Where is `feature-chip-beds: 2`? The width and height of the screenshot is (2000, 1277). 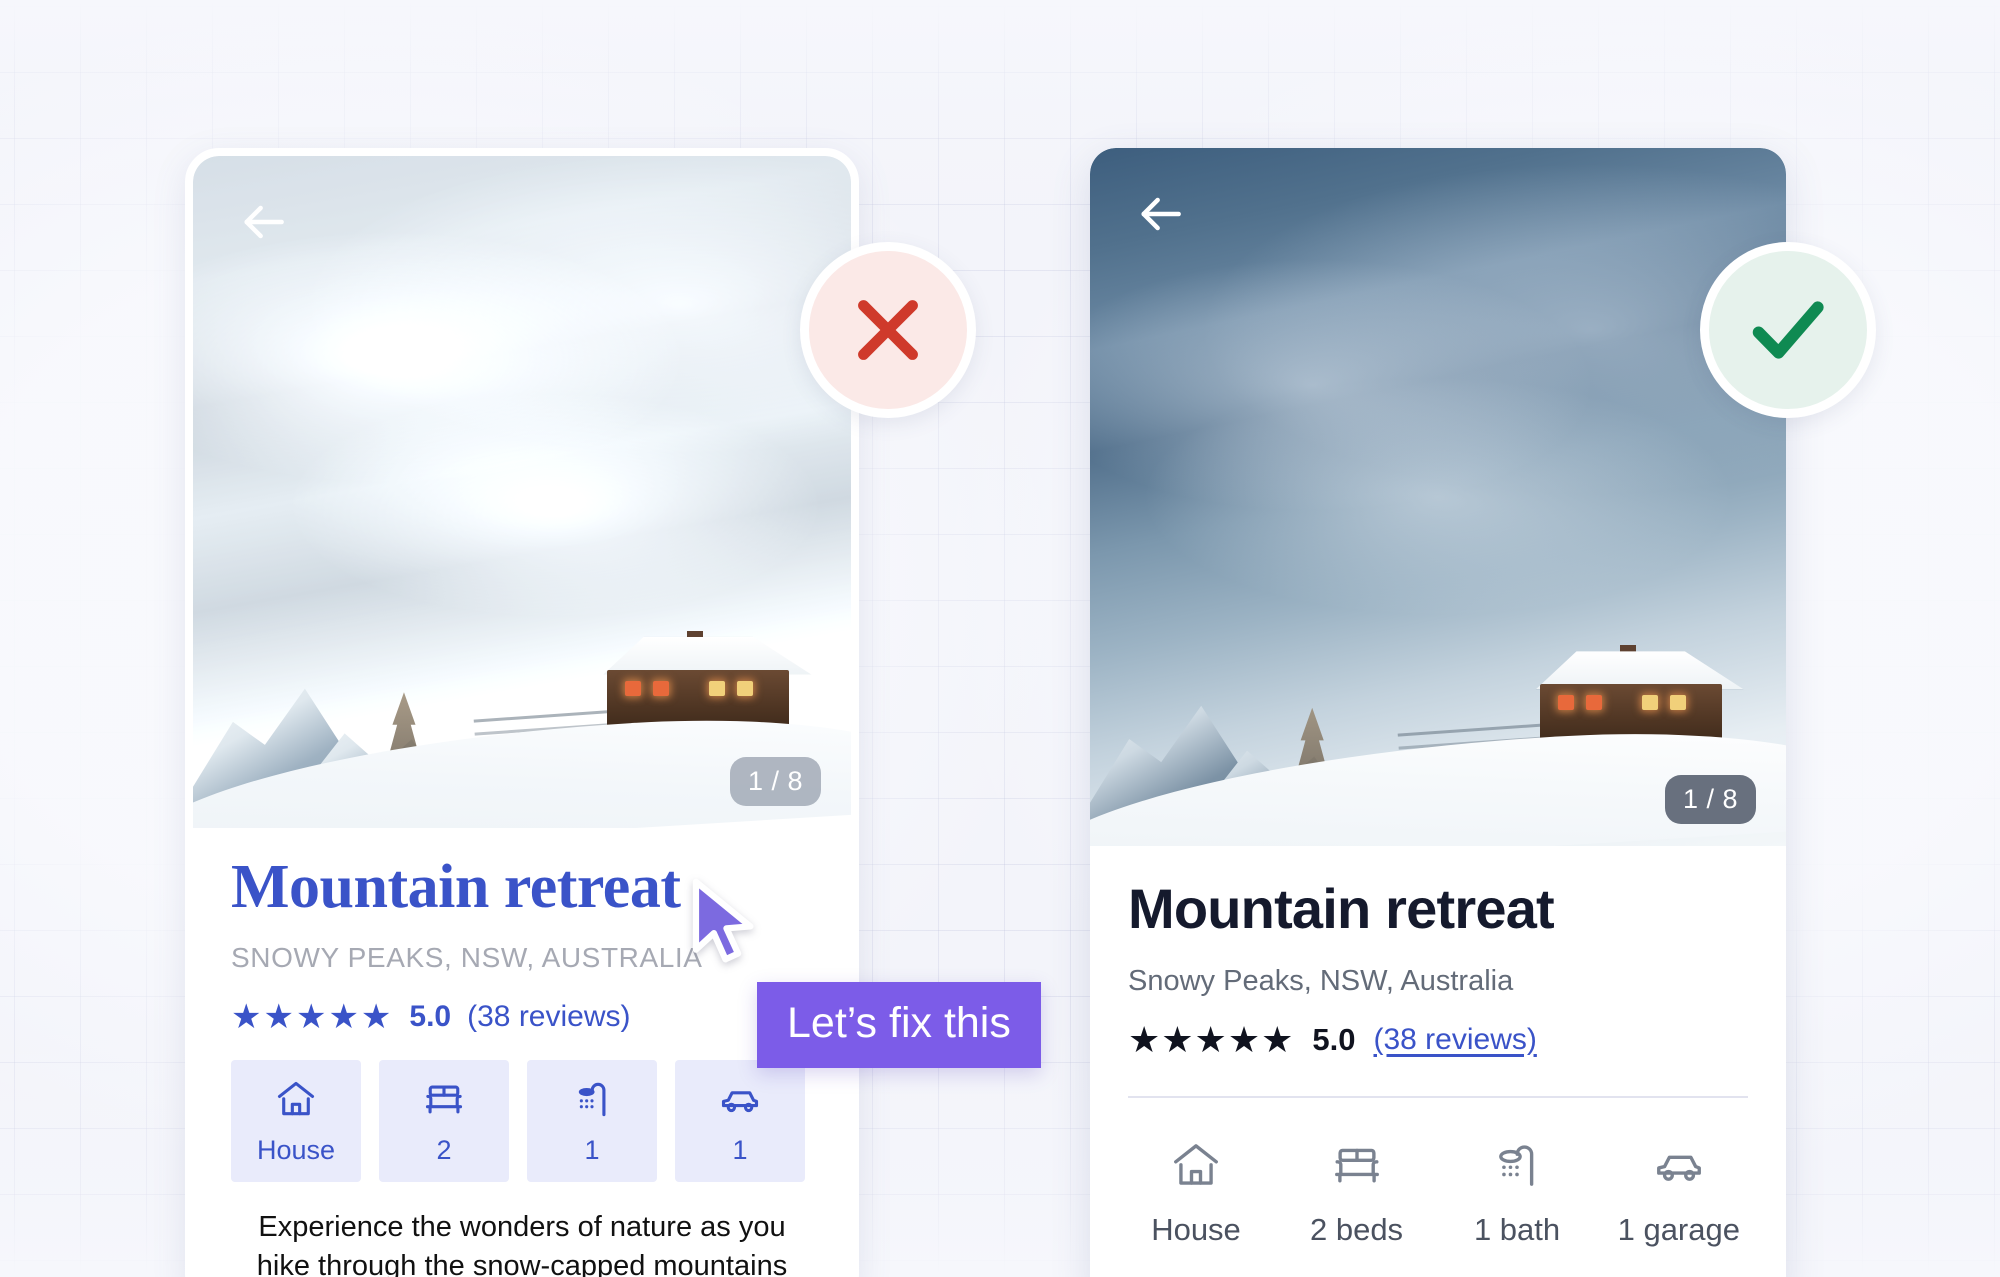
feature-chip-beds: 2 is located at coordinates (444, 1121).